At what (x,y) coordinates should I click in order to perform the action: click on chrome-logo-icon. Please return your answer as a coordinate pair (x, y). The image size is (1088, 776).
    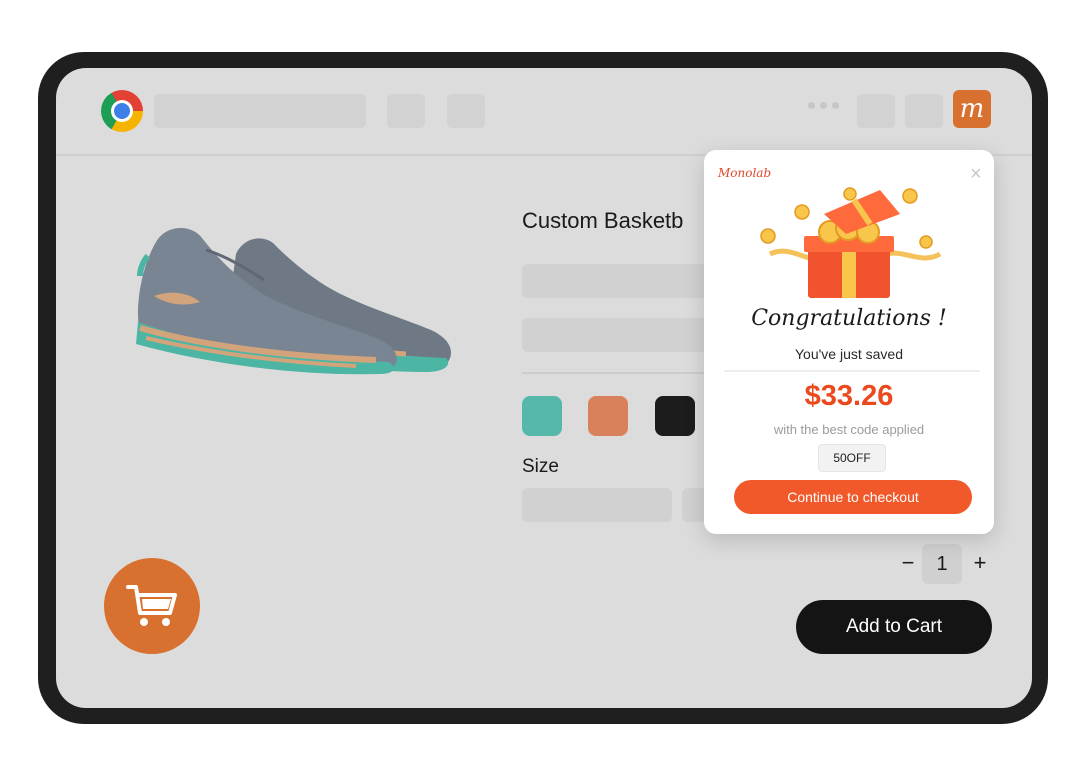
    Looking at the image, I should click on (122, 111).